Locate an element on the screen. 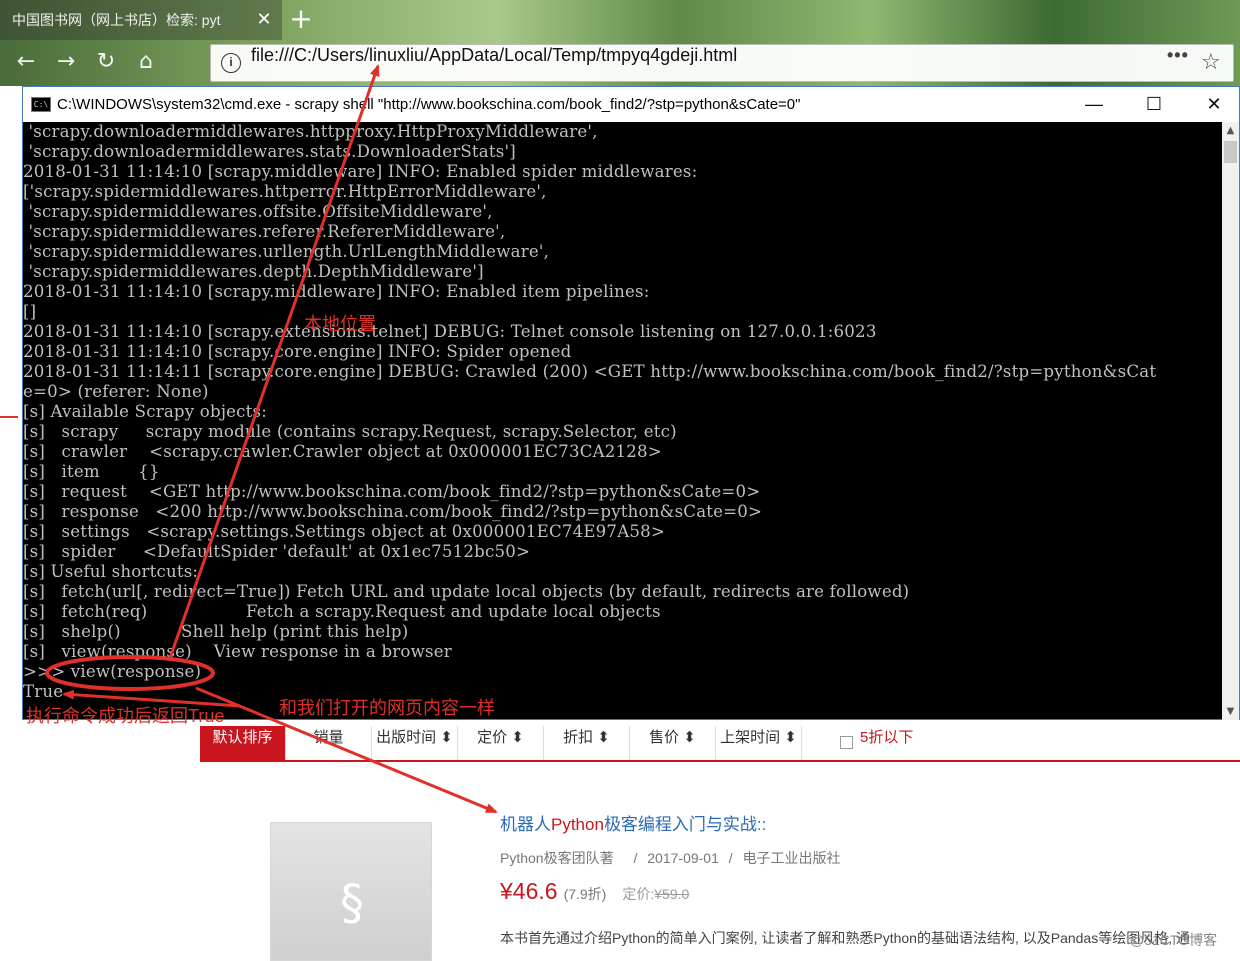 This screenshot has height=961, width=1240. highlight-ellipse is located at coordinates (130, 673).